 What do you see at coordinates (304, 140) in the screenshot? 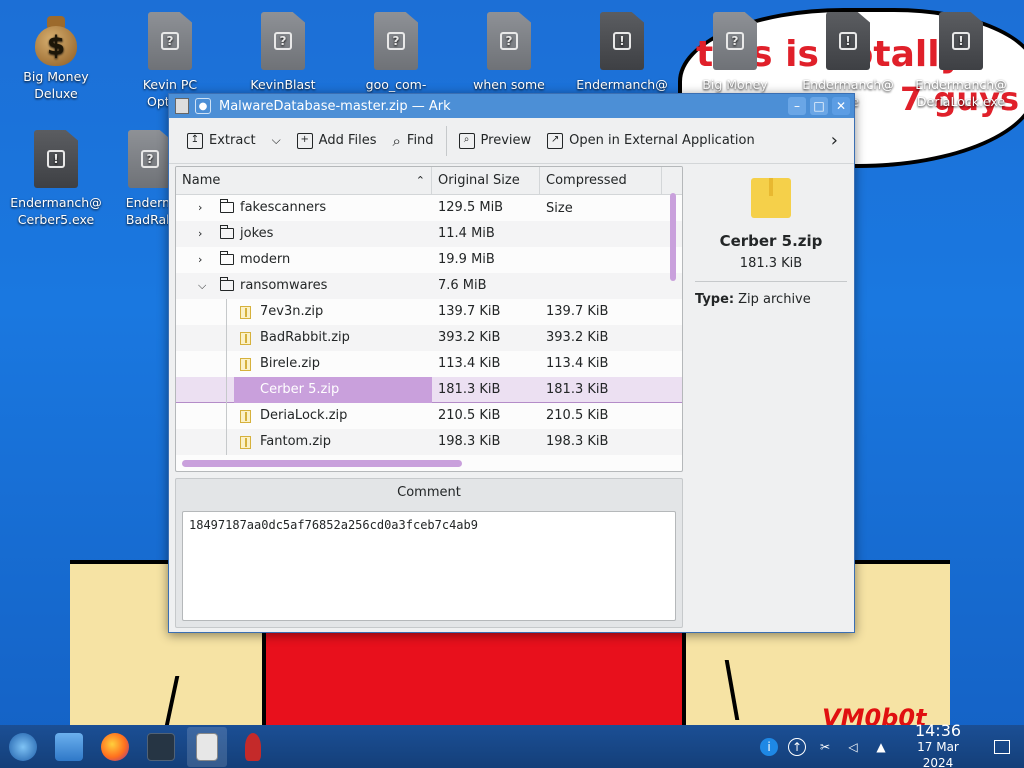
I see `add-file-icon: +` at bounding box center [304, 140].